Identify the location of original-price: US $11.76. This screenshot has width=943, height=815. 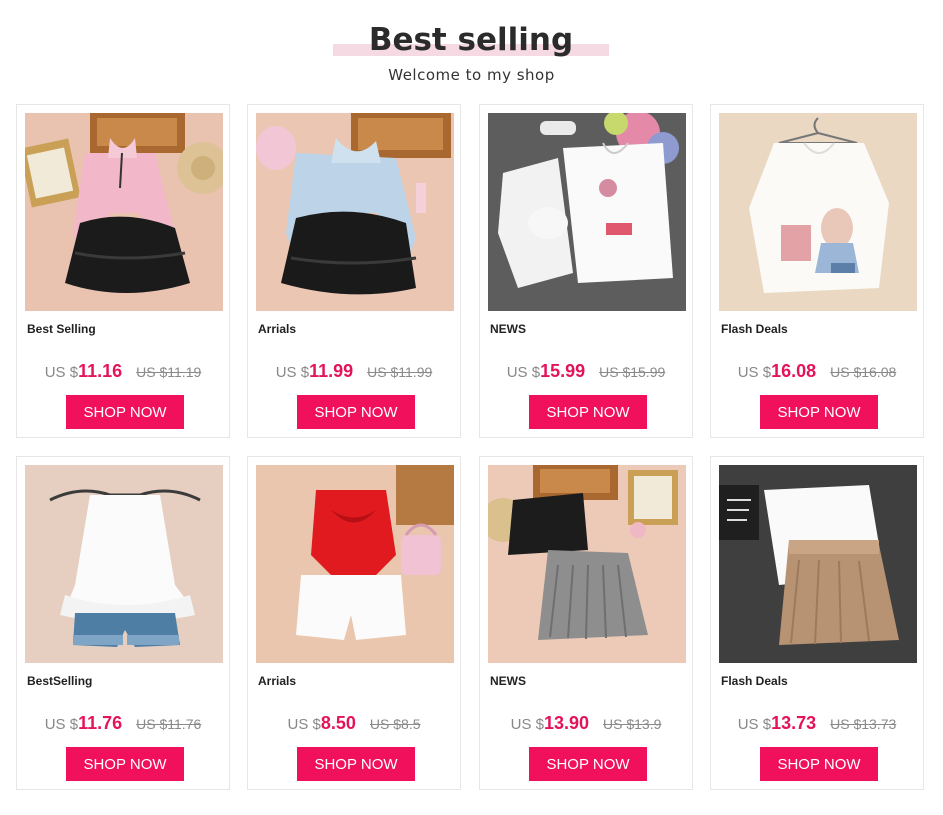
(169, 724).